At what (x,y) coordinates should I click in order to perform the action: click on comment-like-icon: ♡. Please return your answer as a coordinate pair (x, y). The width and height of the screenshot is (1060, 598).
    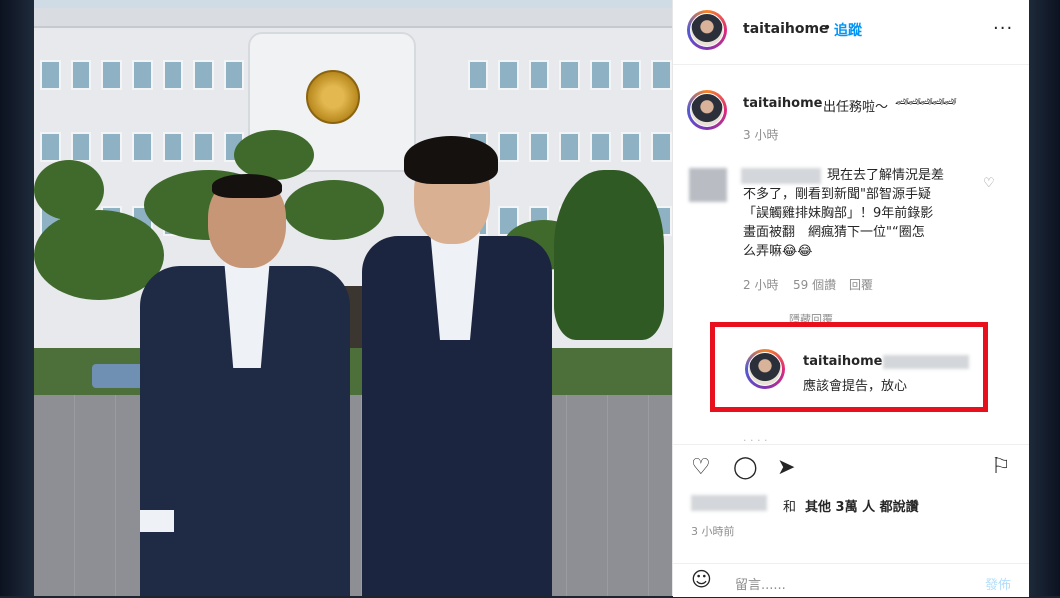
    Looking at the image, I should click on (989, 183).